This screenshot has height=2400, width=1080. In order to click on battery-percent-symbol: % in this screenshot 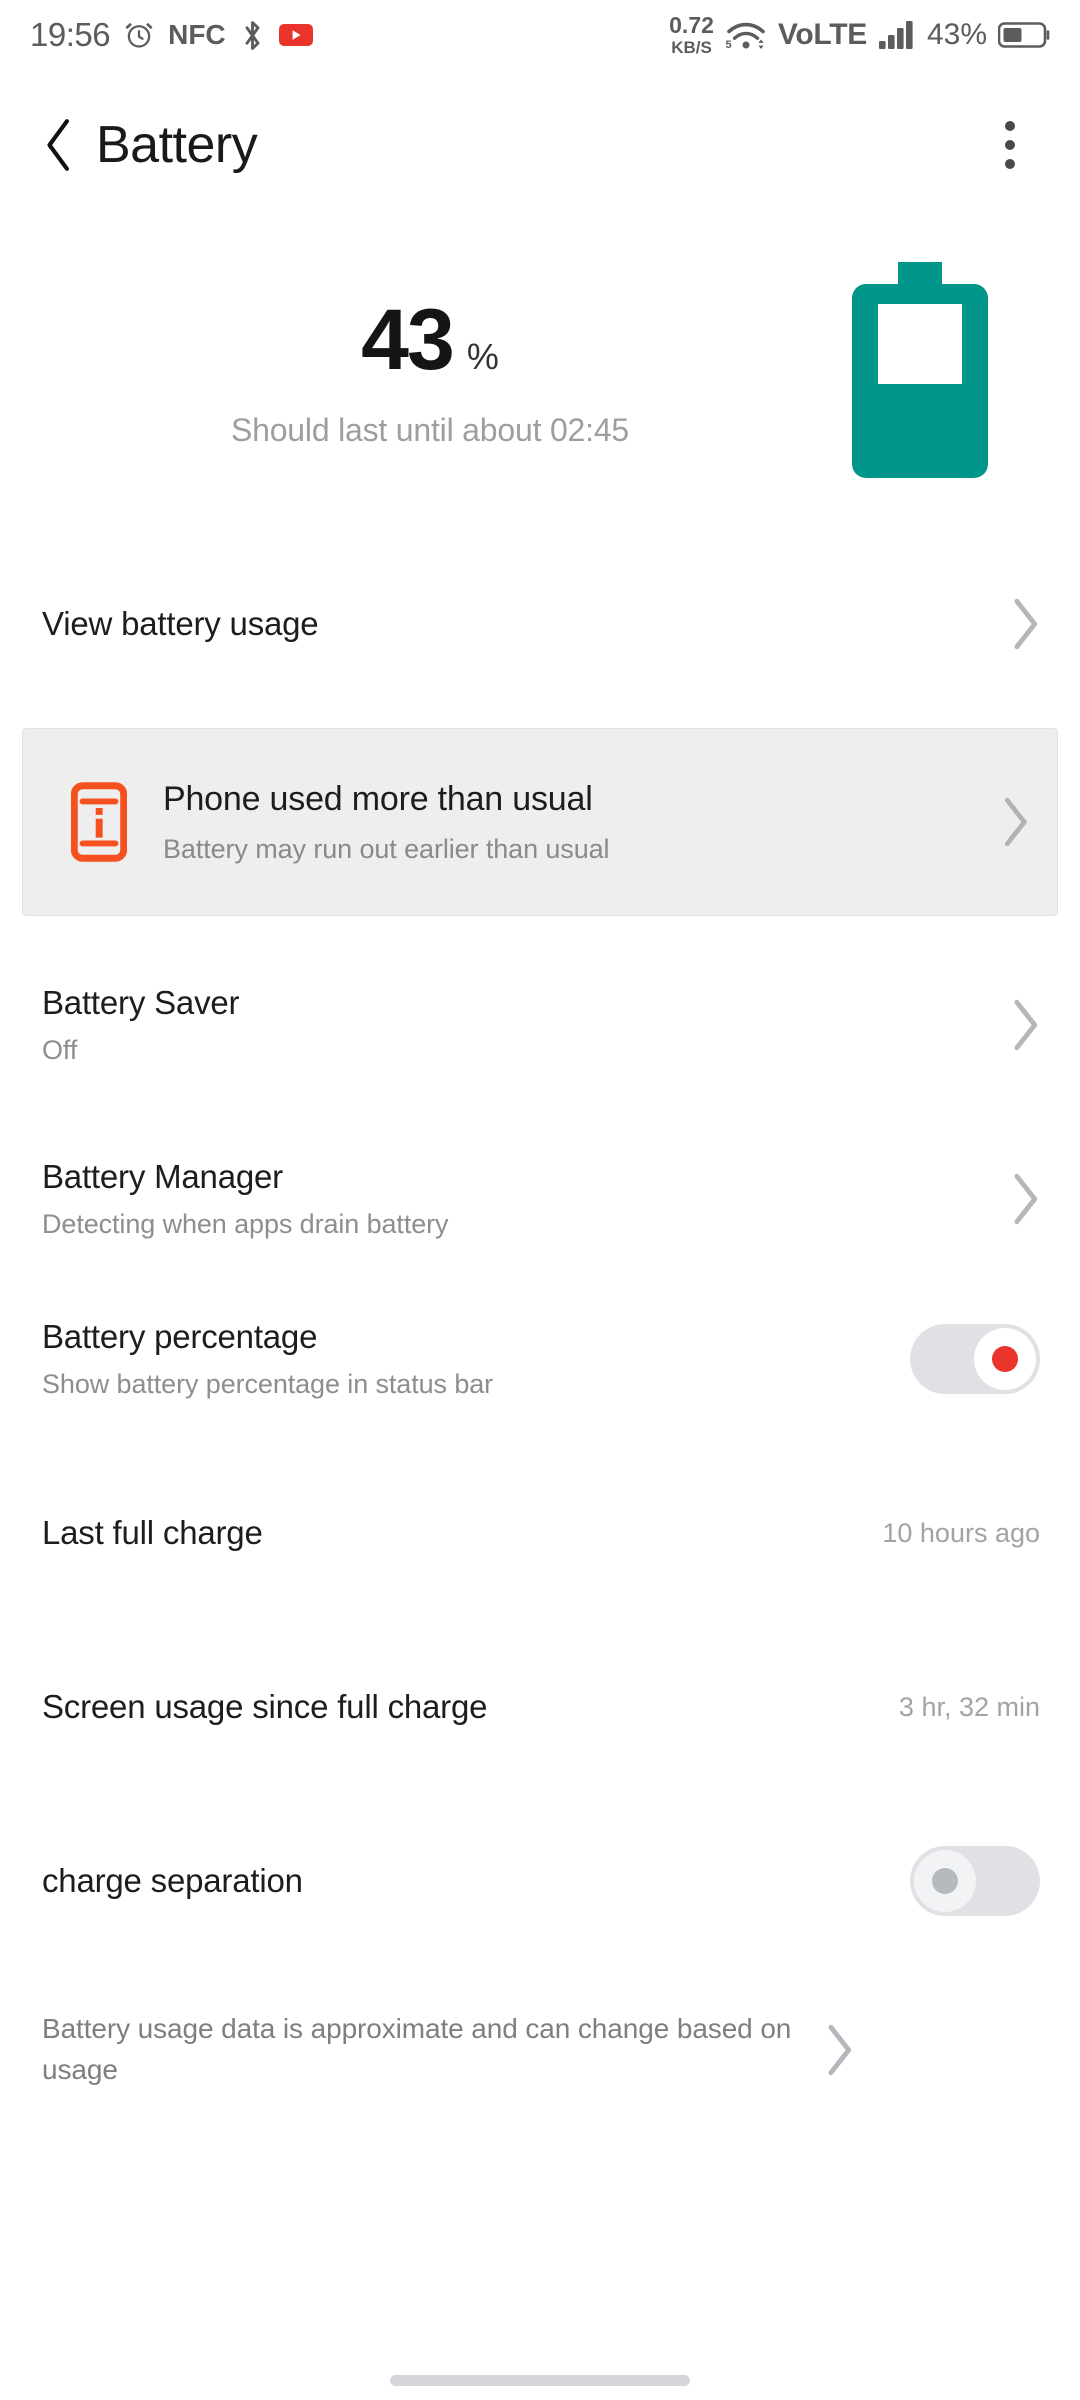, I will do `click(482, 356)`.